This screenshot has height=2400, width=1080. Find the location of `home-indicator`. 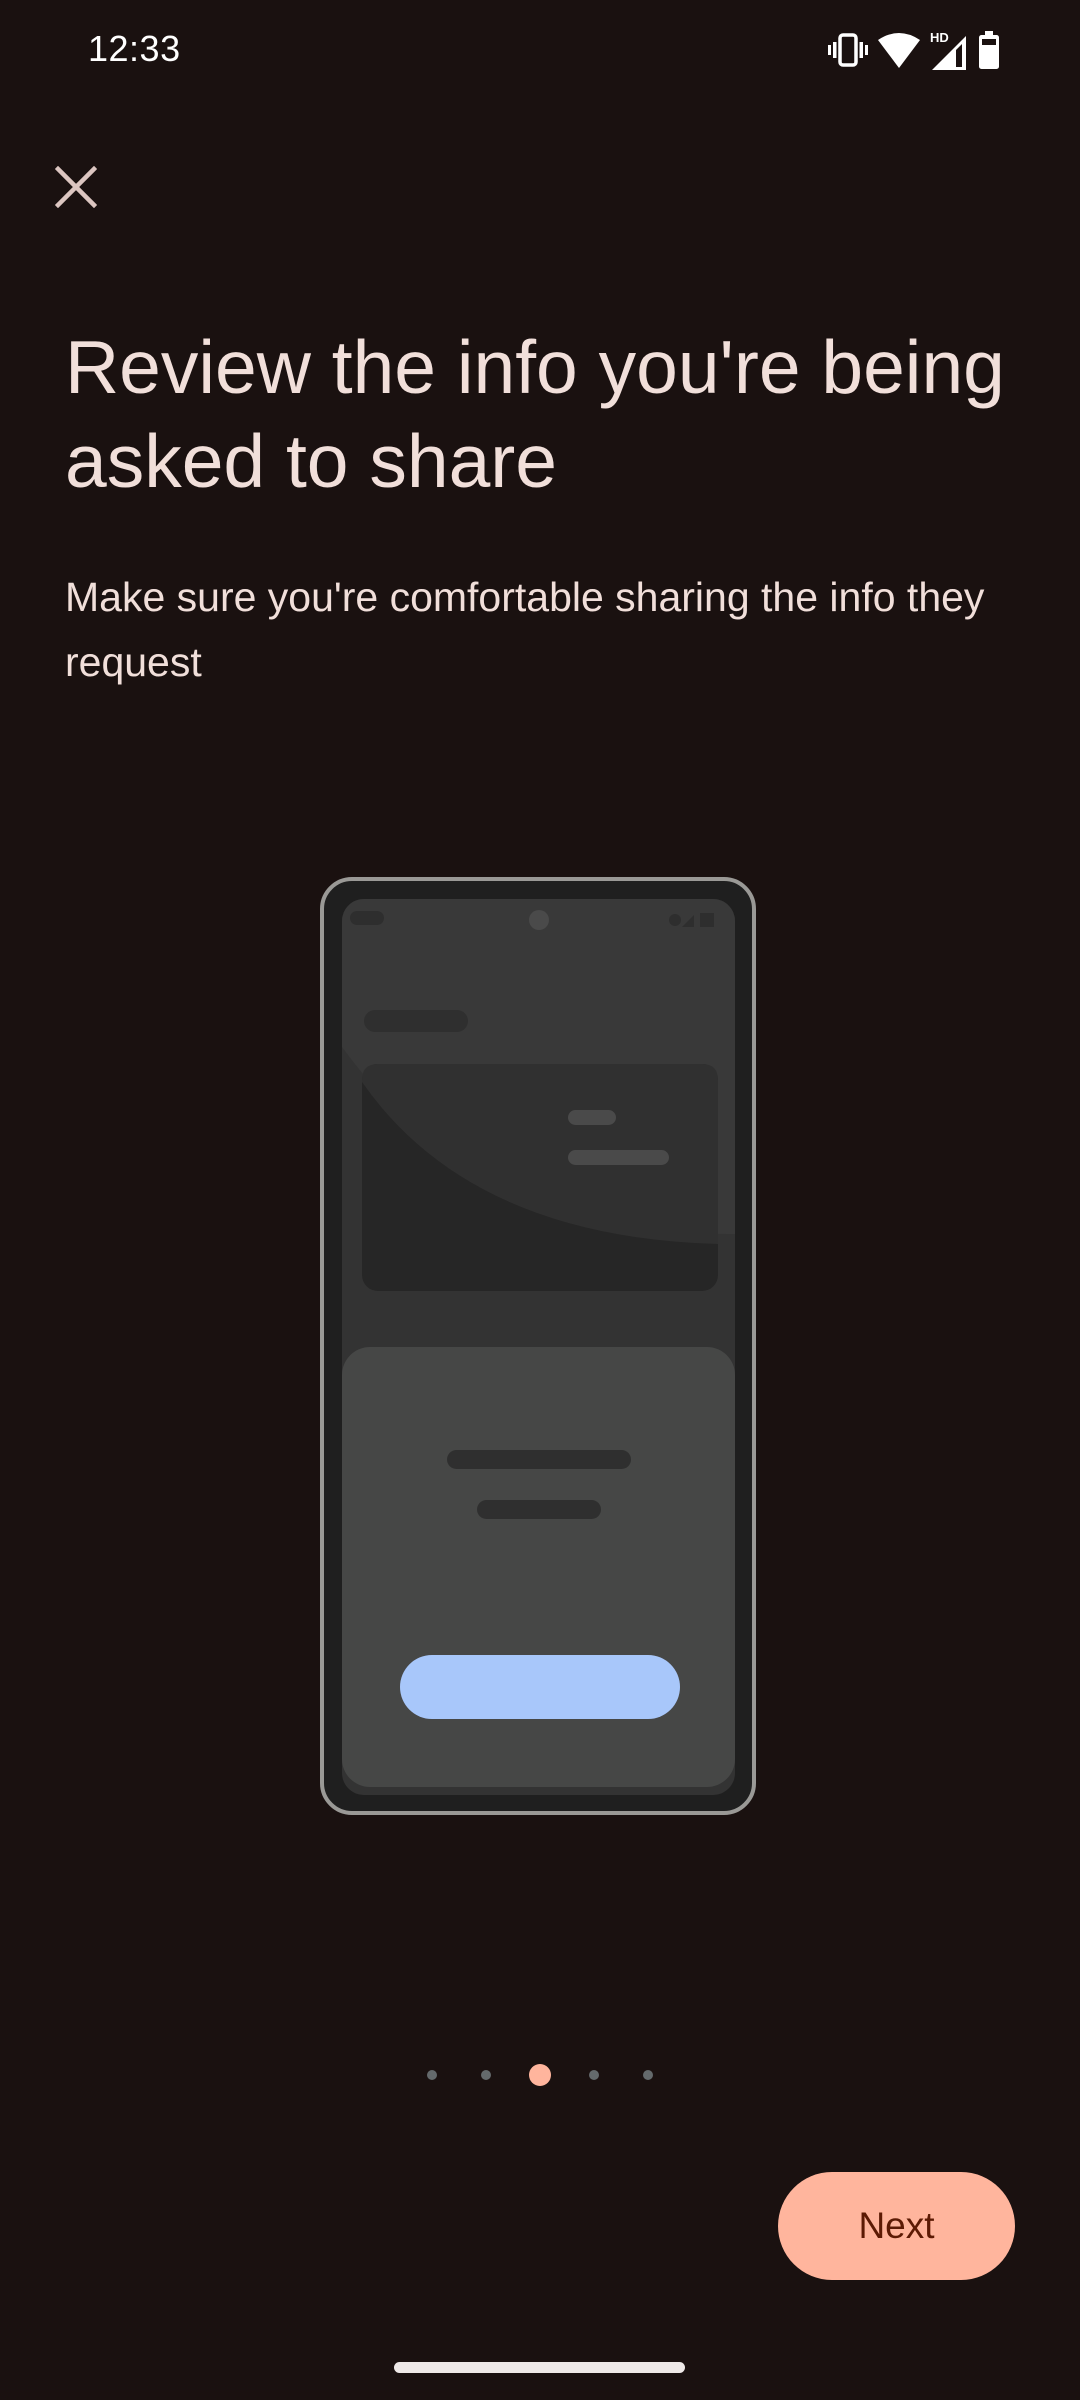

home-indicator is located at coordinates (539, 2367).